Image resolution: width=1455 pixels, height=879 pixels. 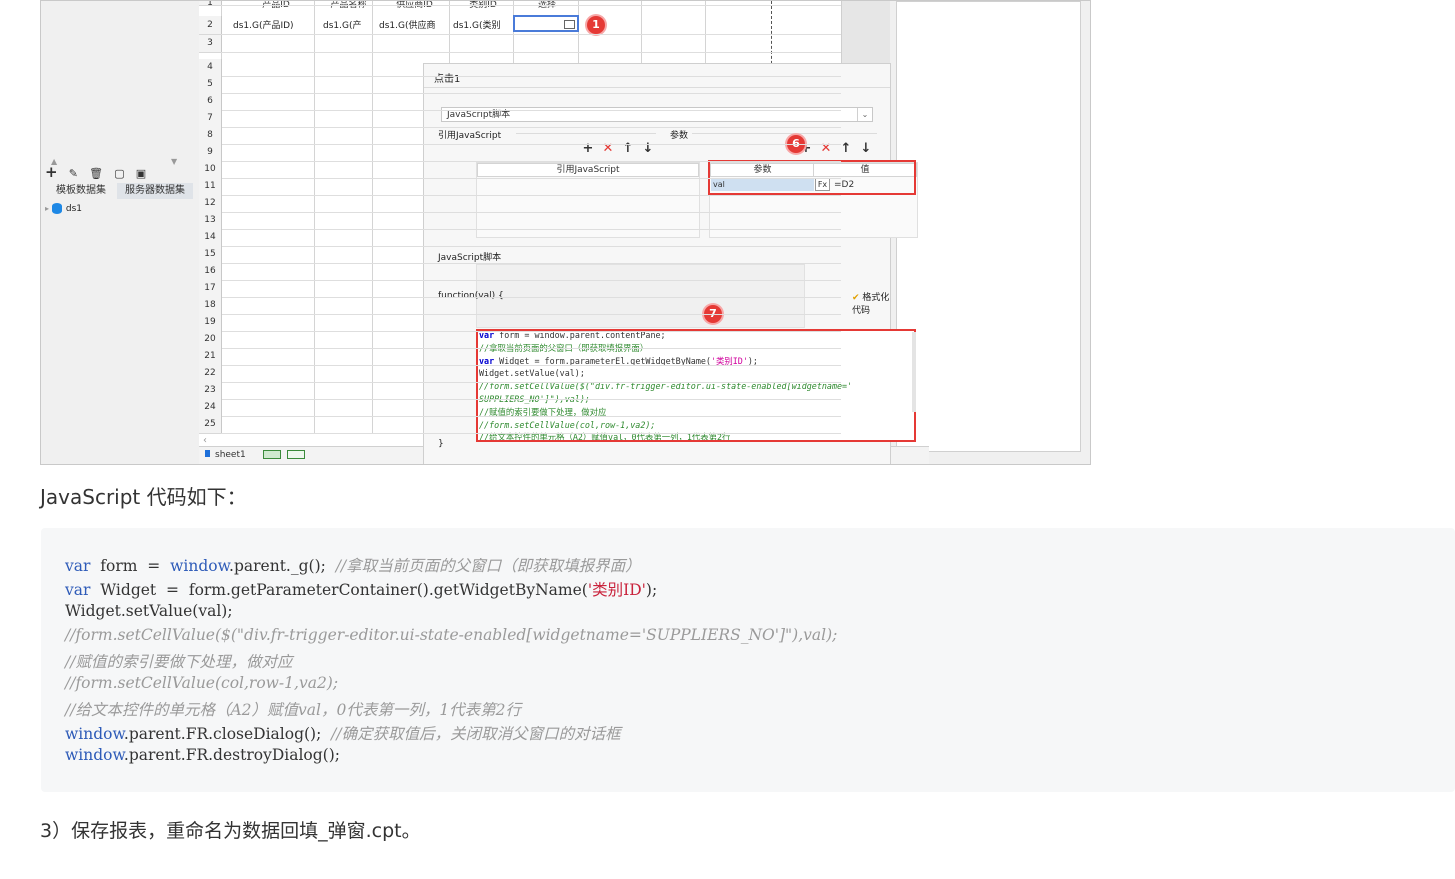 I want to click on add-sheet-icon, so click(x=272, y=454).